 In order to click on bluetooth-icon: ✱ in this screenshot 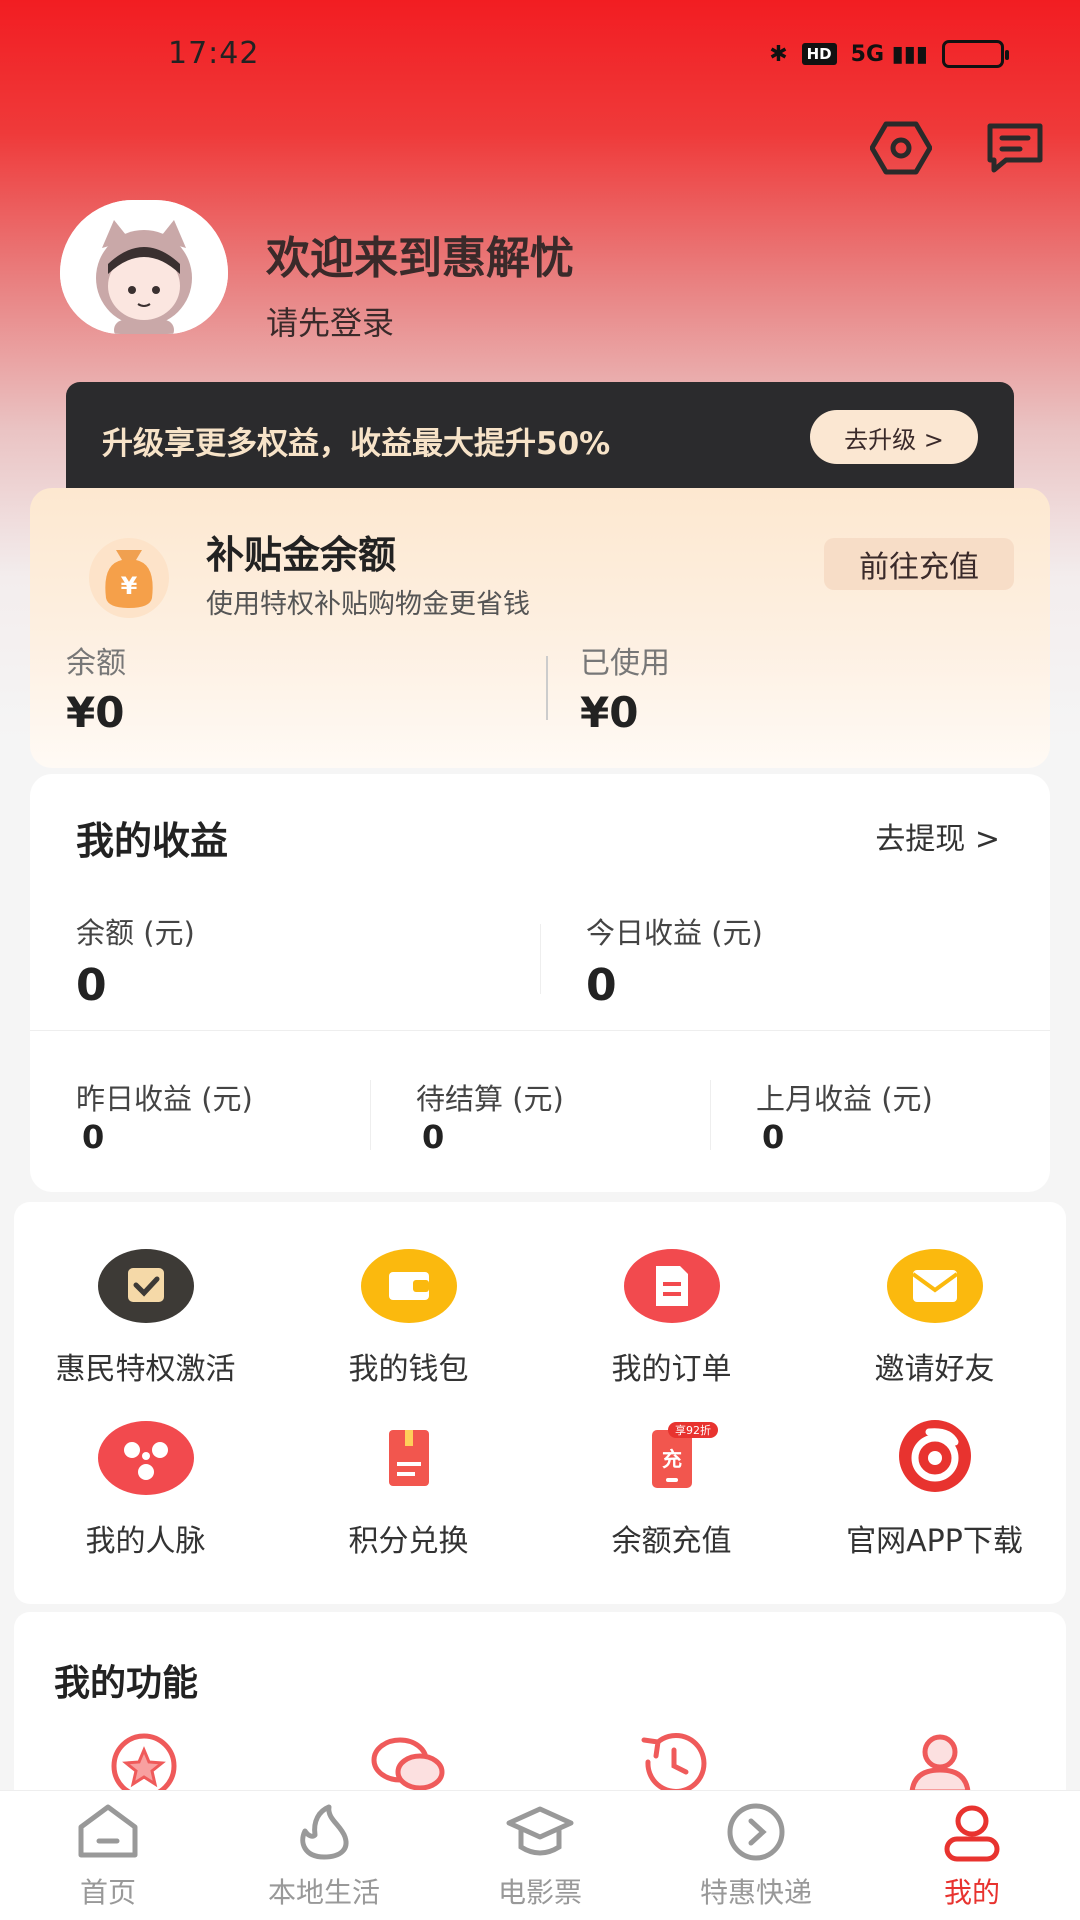, I will do `click(778, 54)`.